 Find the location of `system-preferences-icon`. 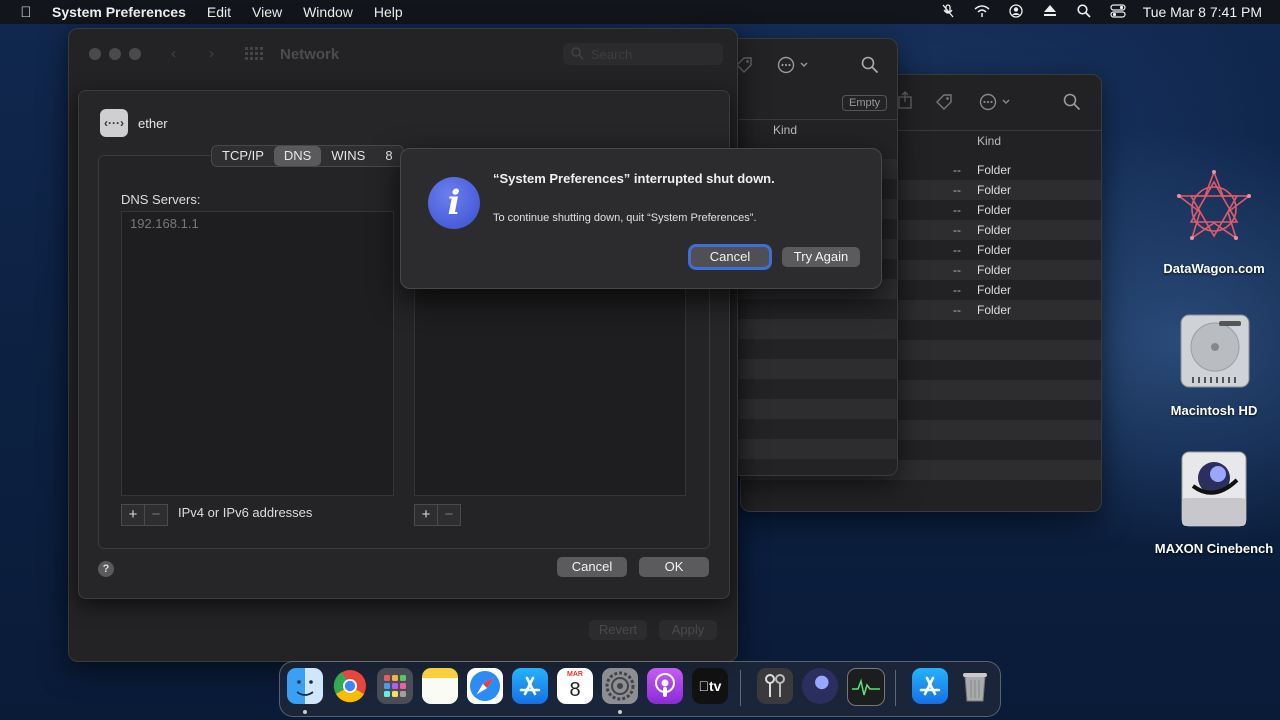

system-preferences-icon is located at coordinates (620, 686).